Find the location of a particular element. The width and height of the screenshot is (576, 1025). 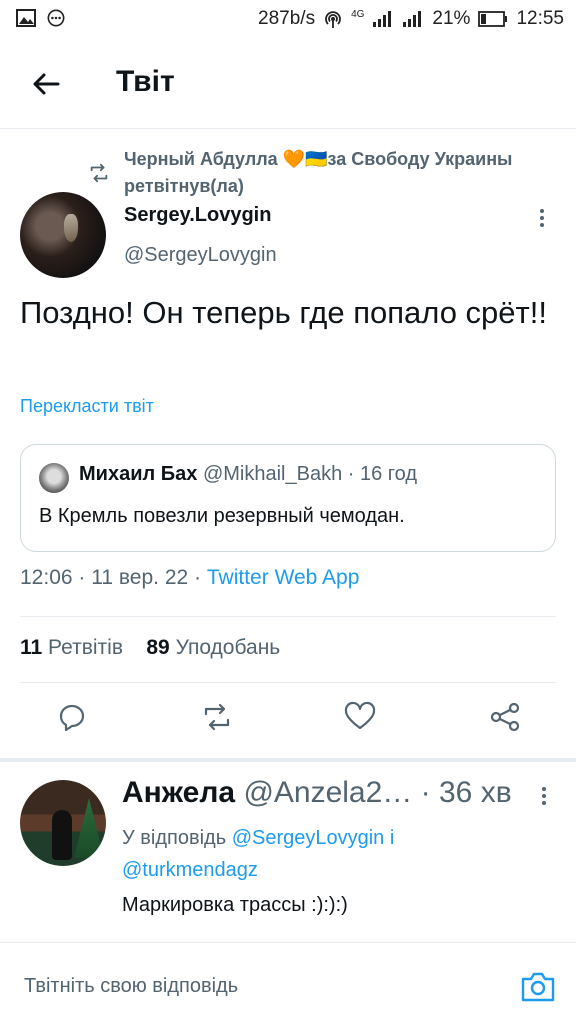

tweet-stats: 11 Ретвітів 89 Уподобань is located at coordinates (150, 648).